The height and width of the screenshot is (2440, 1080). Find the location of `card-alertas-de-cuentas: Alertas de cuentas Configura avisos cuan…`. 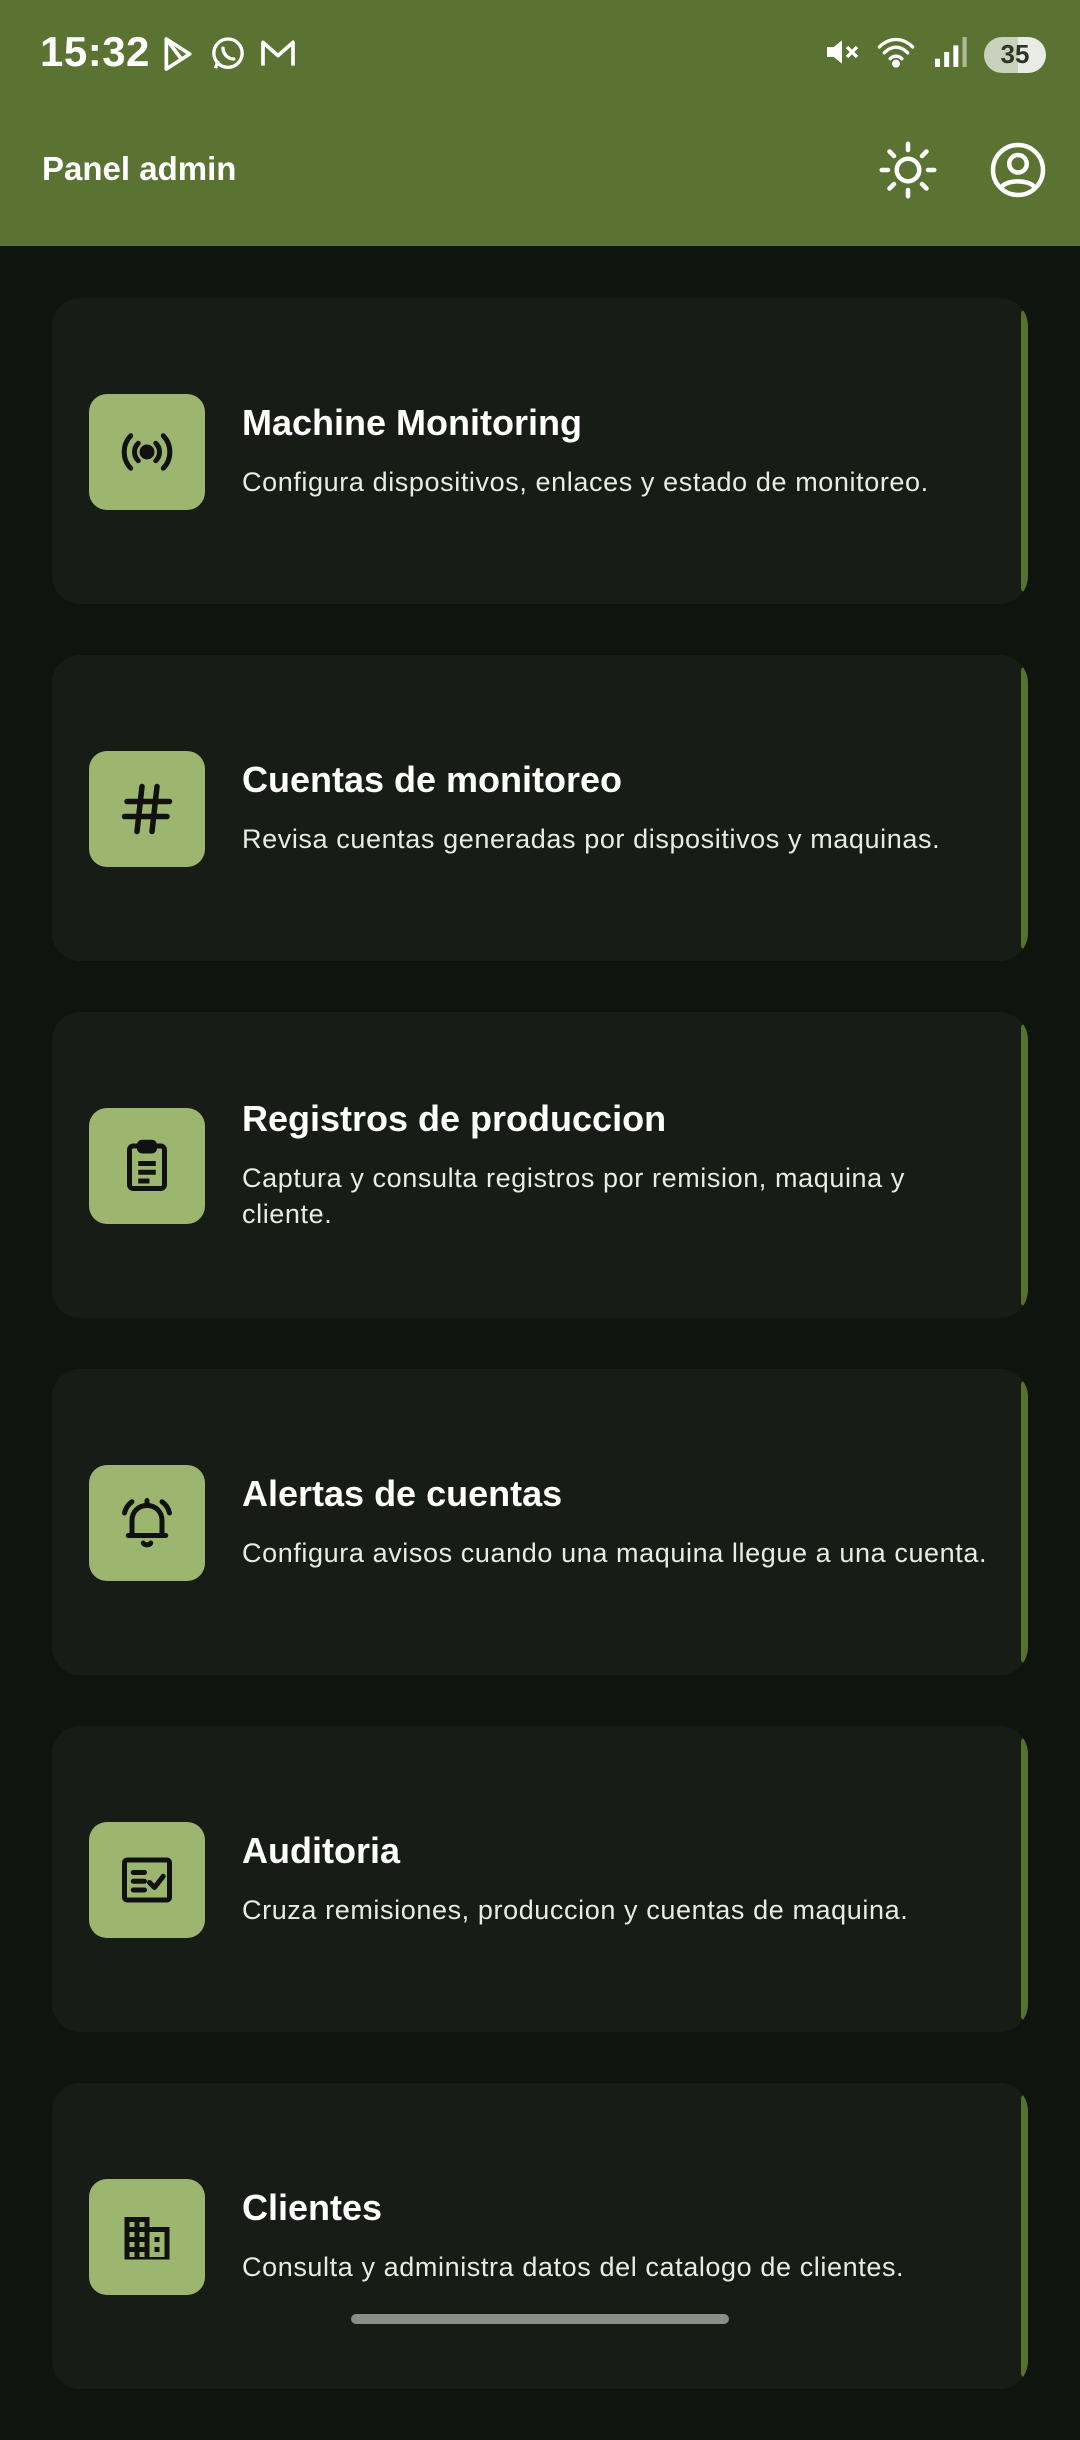

card-alertas-de-cuentas: Alertas de cuentas Configura avisos cuan… is located at coordinates (540, 1522).